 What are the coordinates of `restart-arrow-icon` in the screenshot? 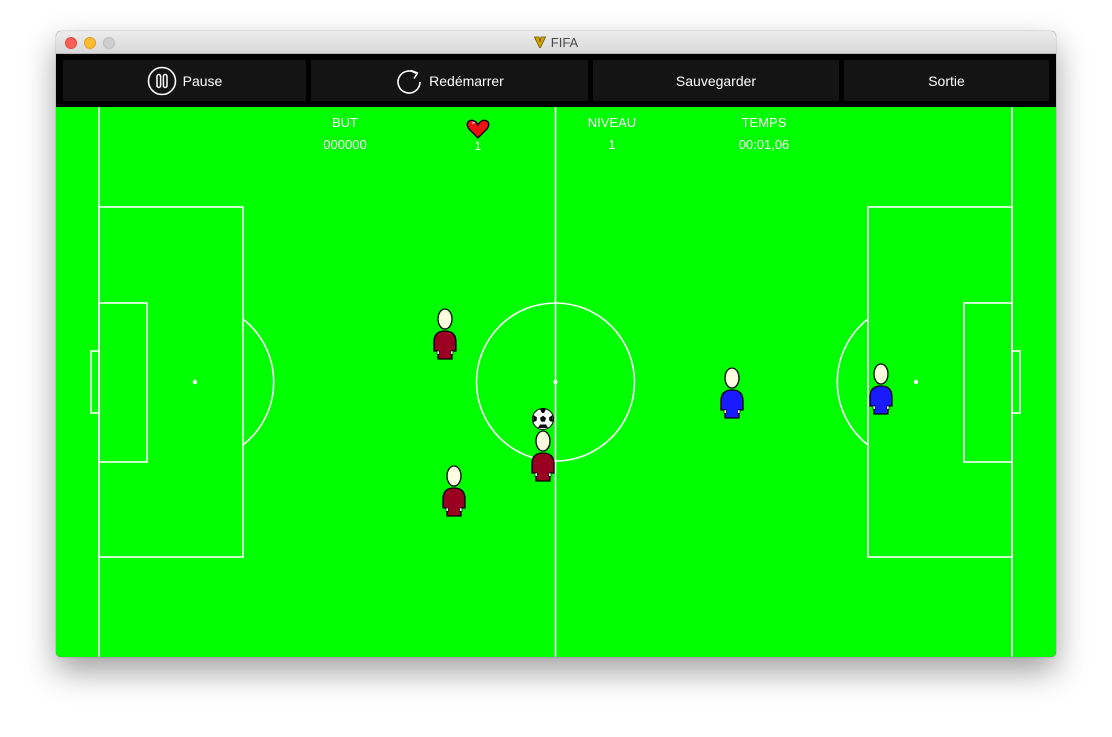 It's located at (409, 81).